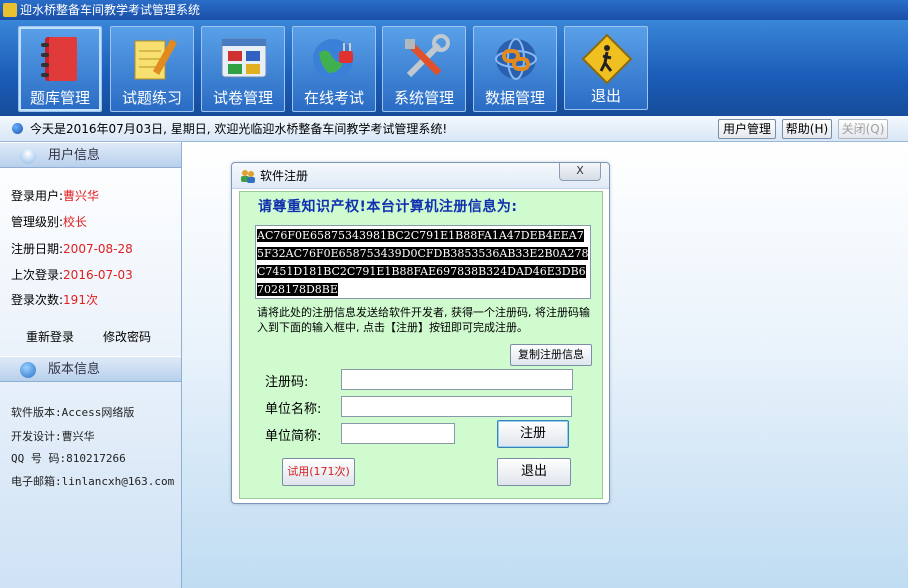  Describe the element at coordinates (420, 176) in the screenshot. I see `dialog-title-bar: 软件注册 X` at that location.